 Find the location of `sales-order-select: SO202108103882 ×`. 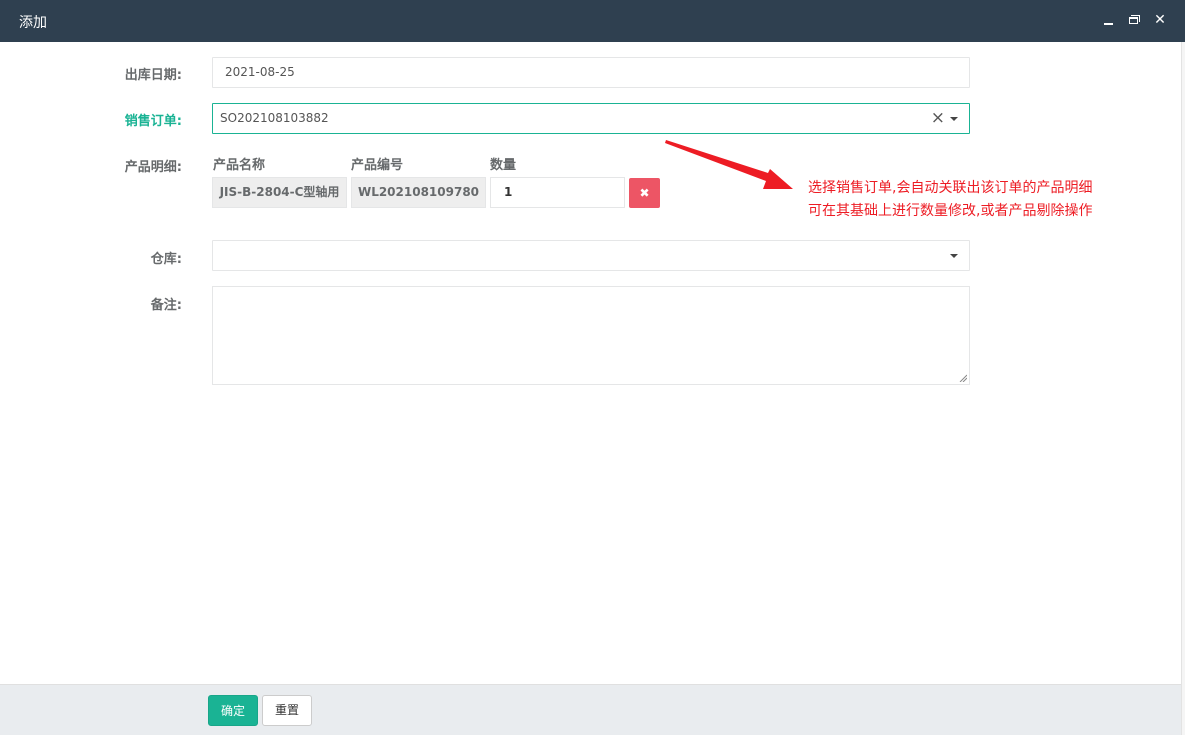

sales-order-select: SO202108103882 × is located at coordinates (591, 118).